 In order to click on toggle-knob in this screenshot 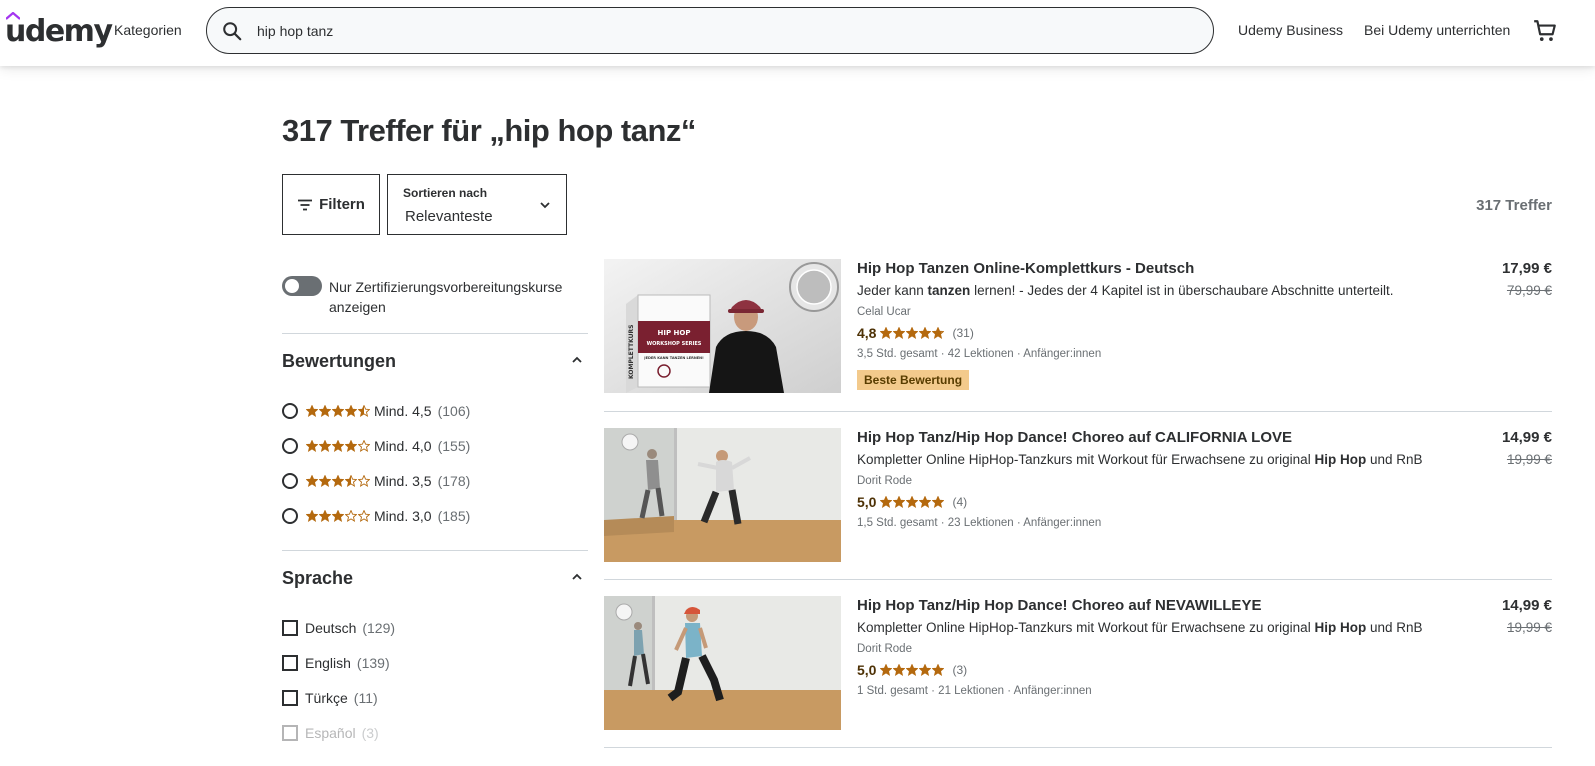, I will do `click(292, 286)`.